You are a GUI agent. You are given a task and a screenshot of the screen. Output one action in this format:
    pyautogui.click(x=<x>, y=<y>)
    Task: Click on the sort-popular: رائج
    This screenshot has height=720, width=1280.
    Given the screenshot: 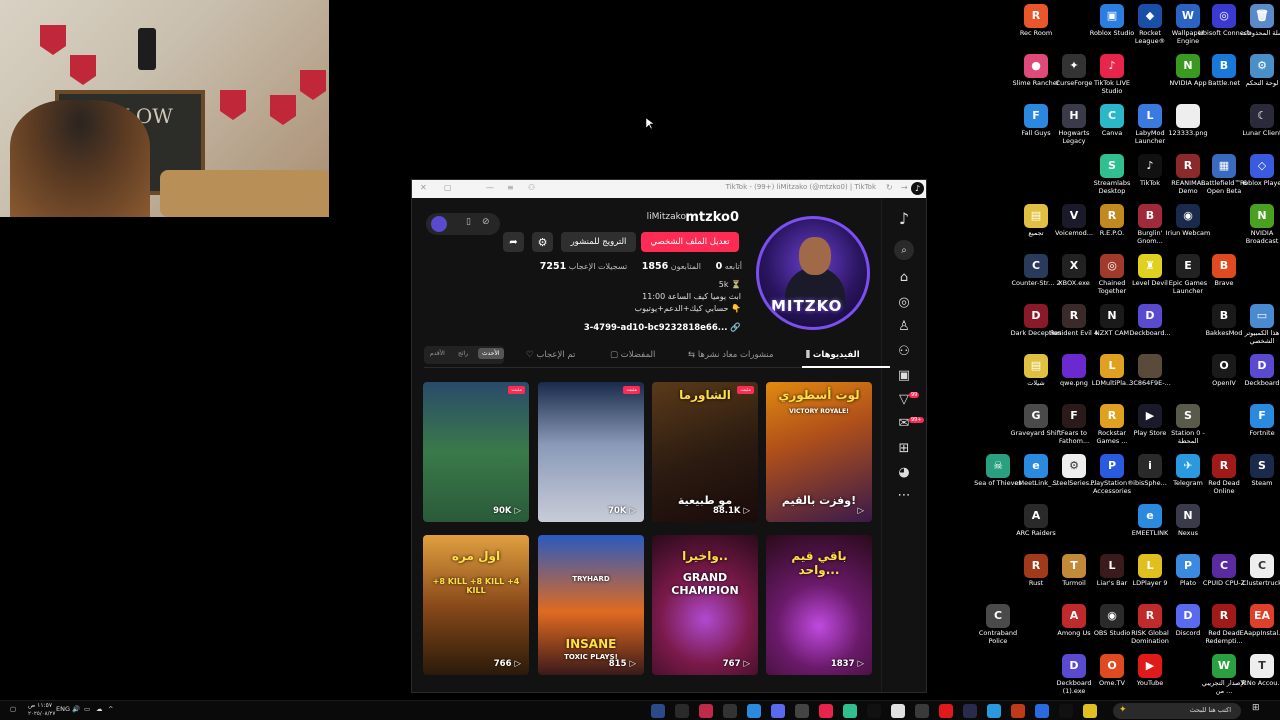 What is the action you would take?
    pyautogui.click(x=463, y=353)
    